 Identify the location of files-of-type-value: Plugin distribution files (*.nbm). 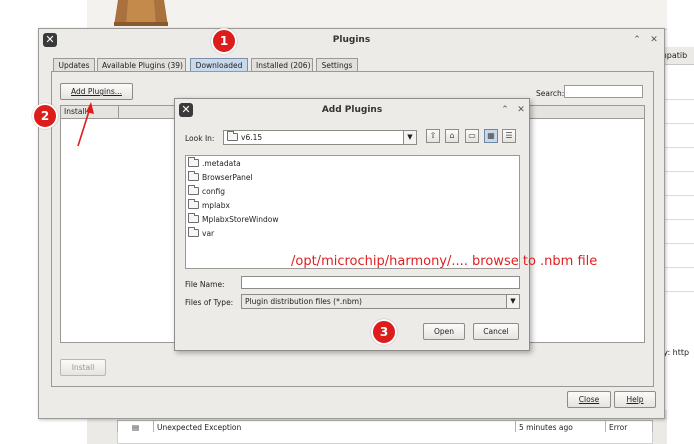
(303, 301).